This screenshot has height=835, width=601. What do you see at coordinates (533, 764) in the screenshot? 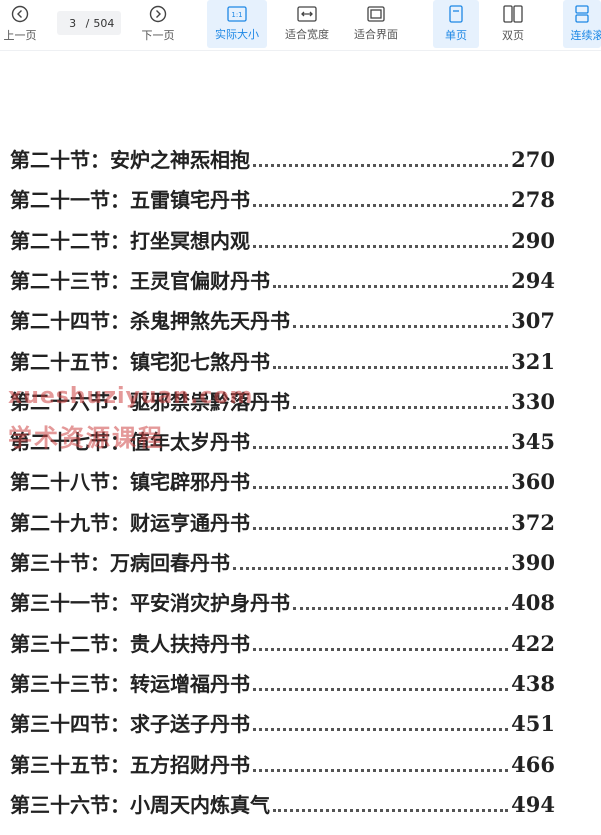
I see `toc-entry-page-number: 466` at bounding box center [533, 764].